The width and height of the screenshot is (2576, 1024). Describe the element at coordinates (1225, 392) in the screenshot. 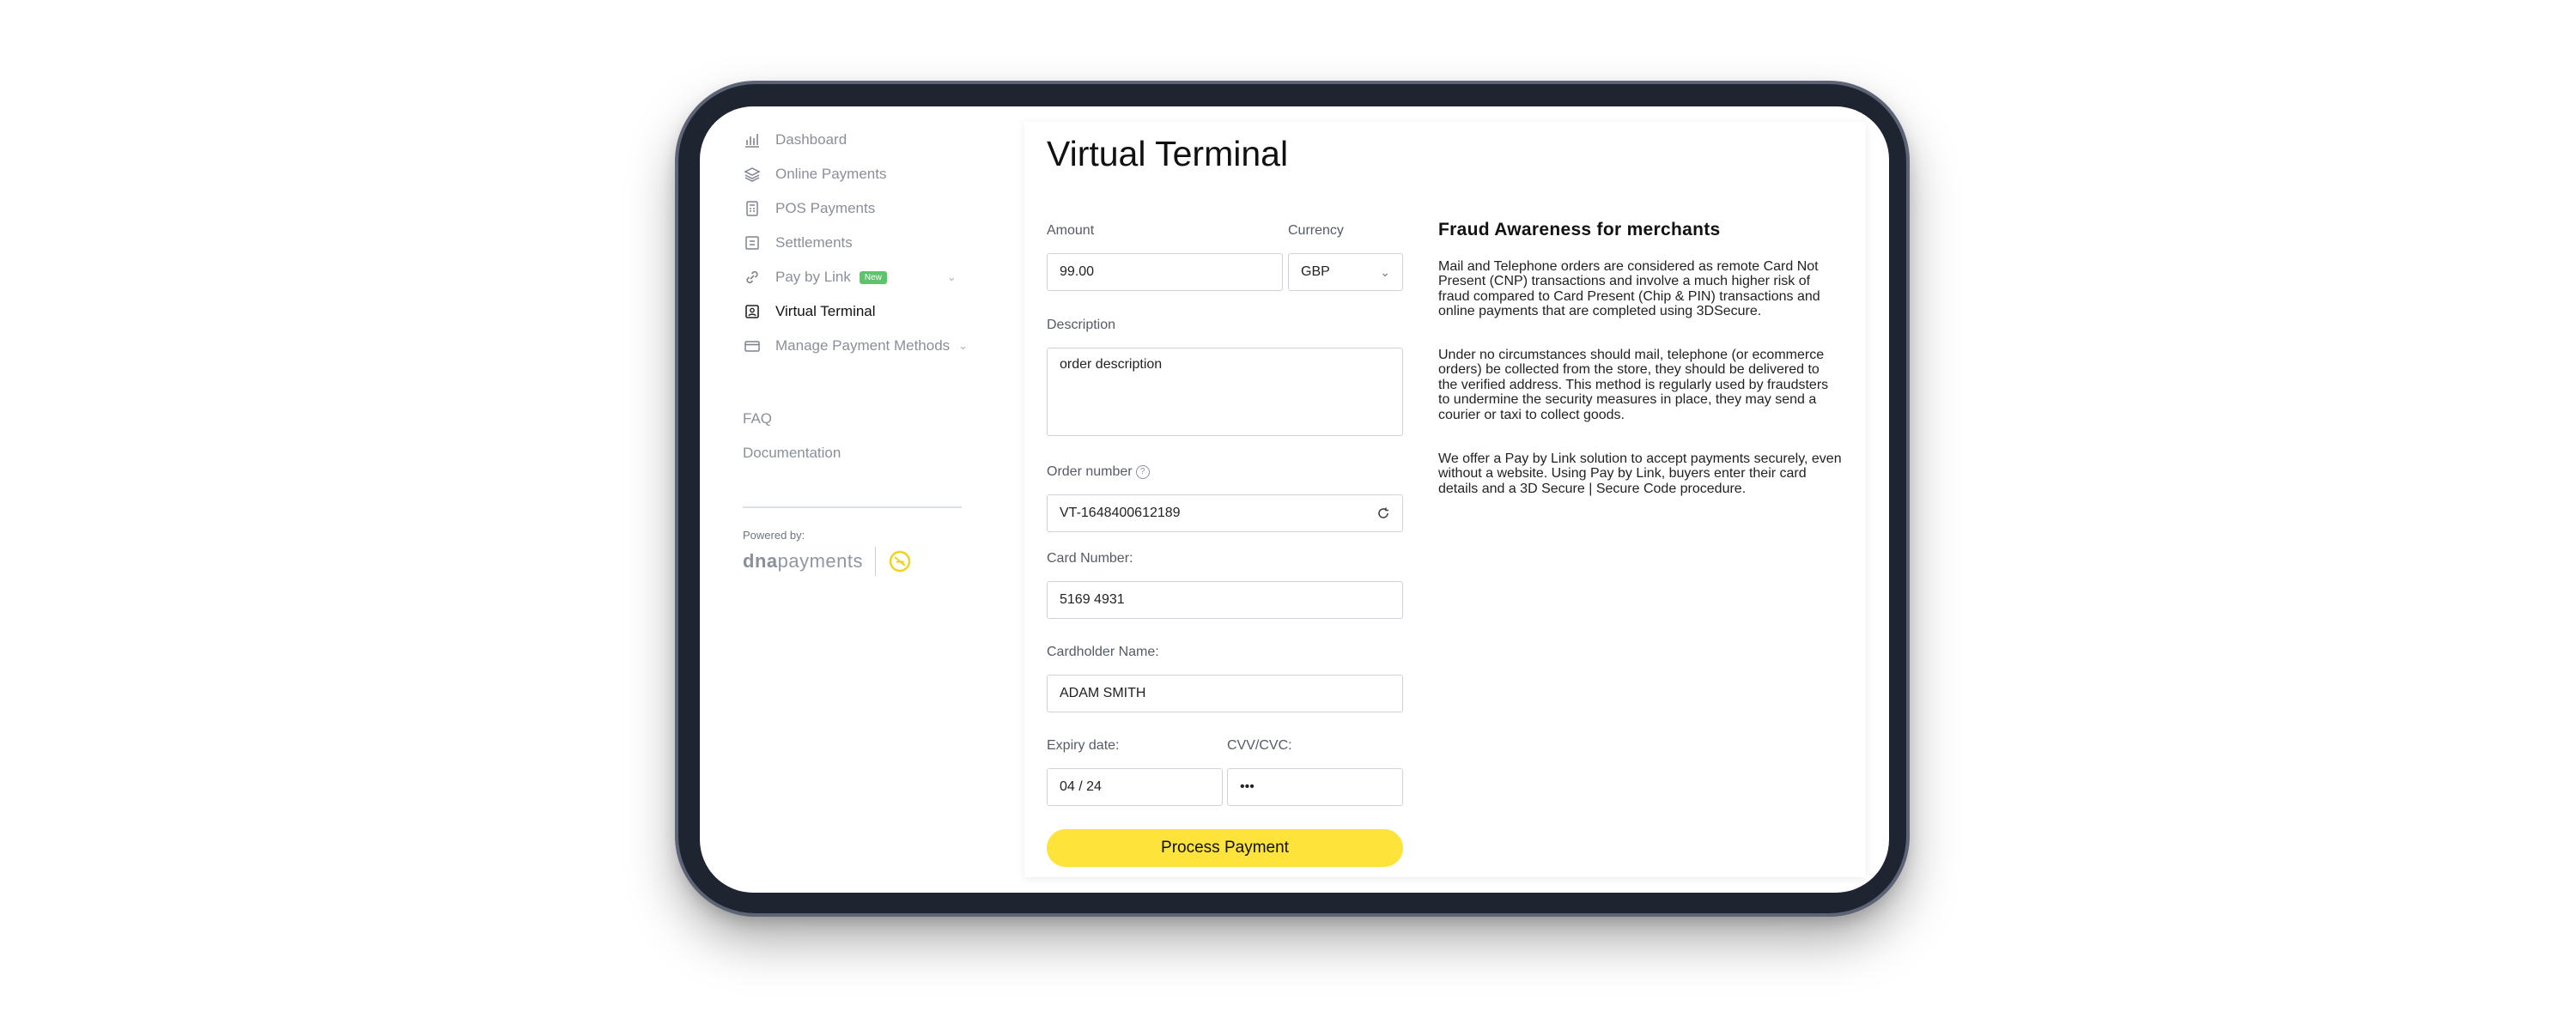

I see `description-textarea: order description` at that location.